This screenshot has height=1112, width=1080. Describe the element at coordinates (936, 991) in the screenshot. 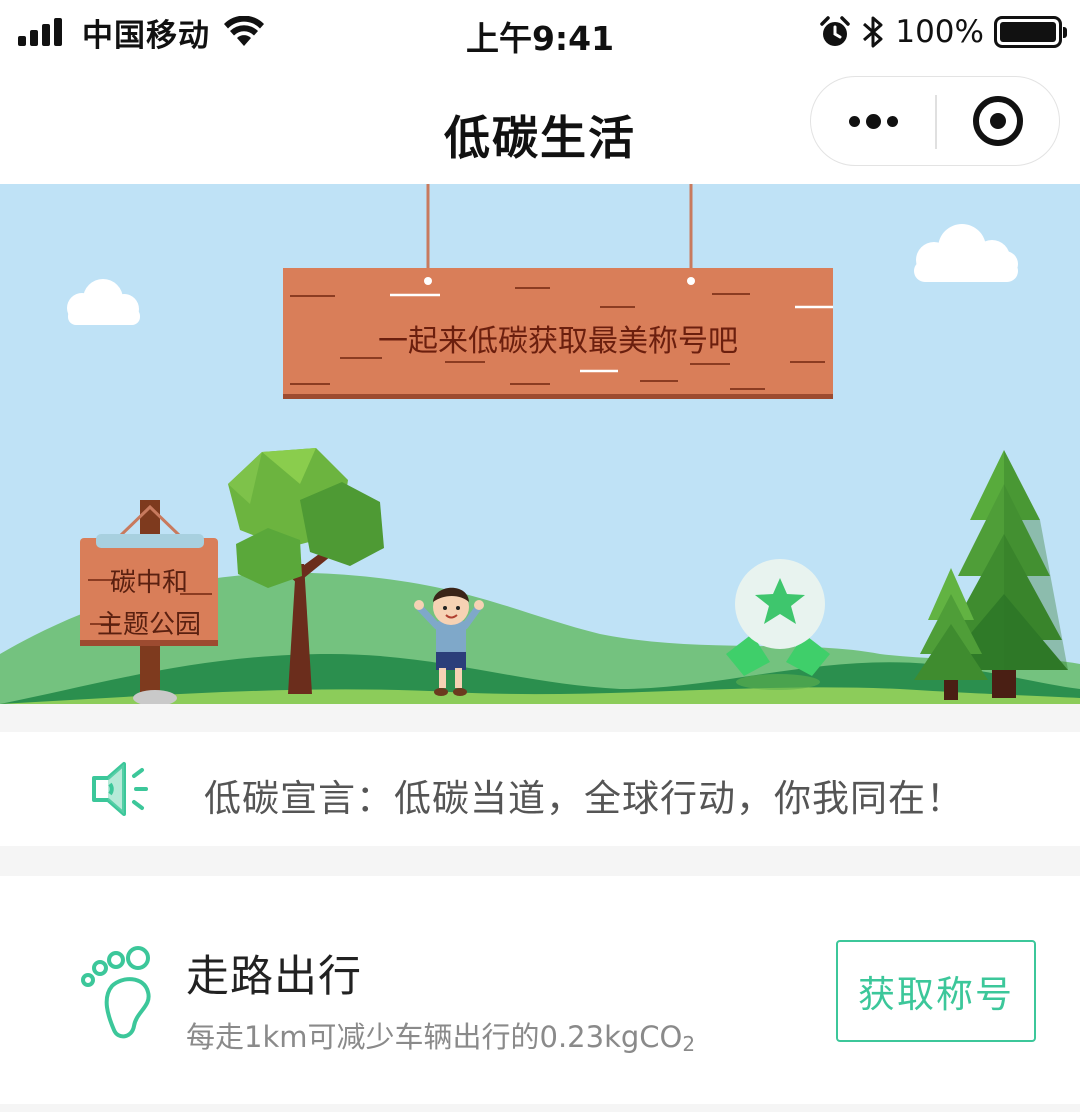

I see `get-title-button: 获取称号` at that location.